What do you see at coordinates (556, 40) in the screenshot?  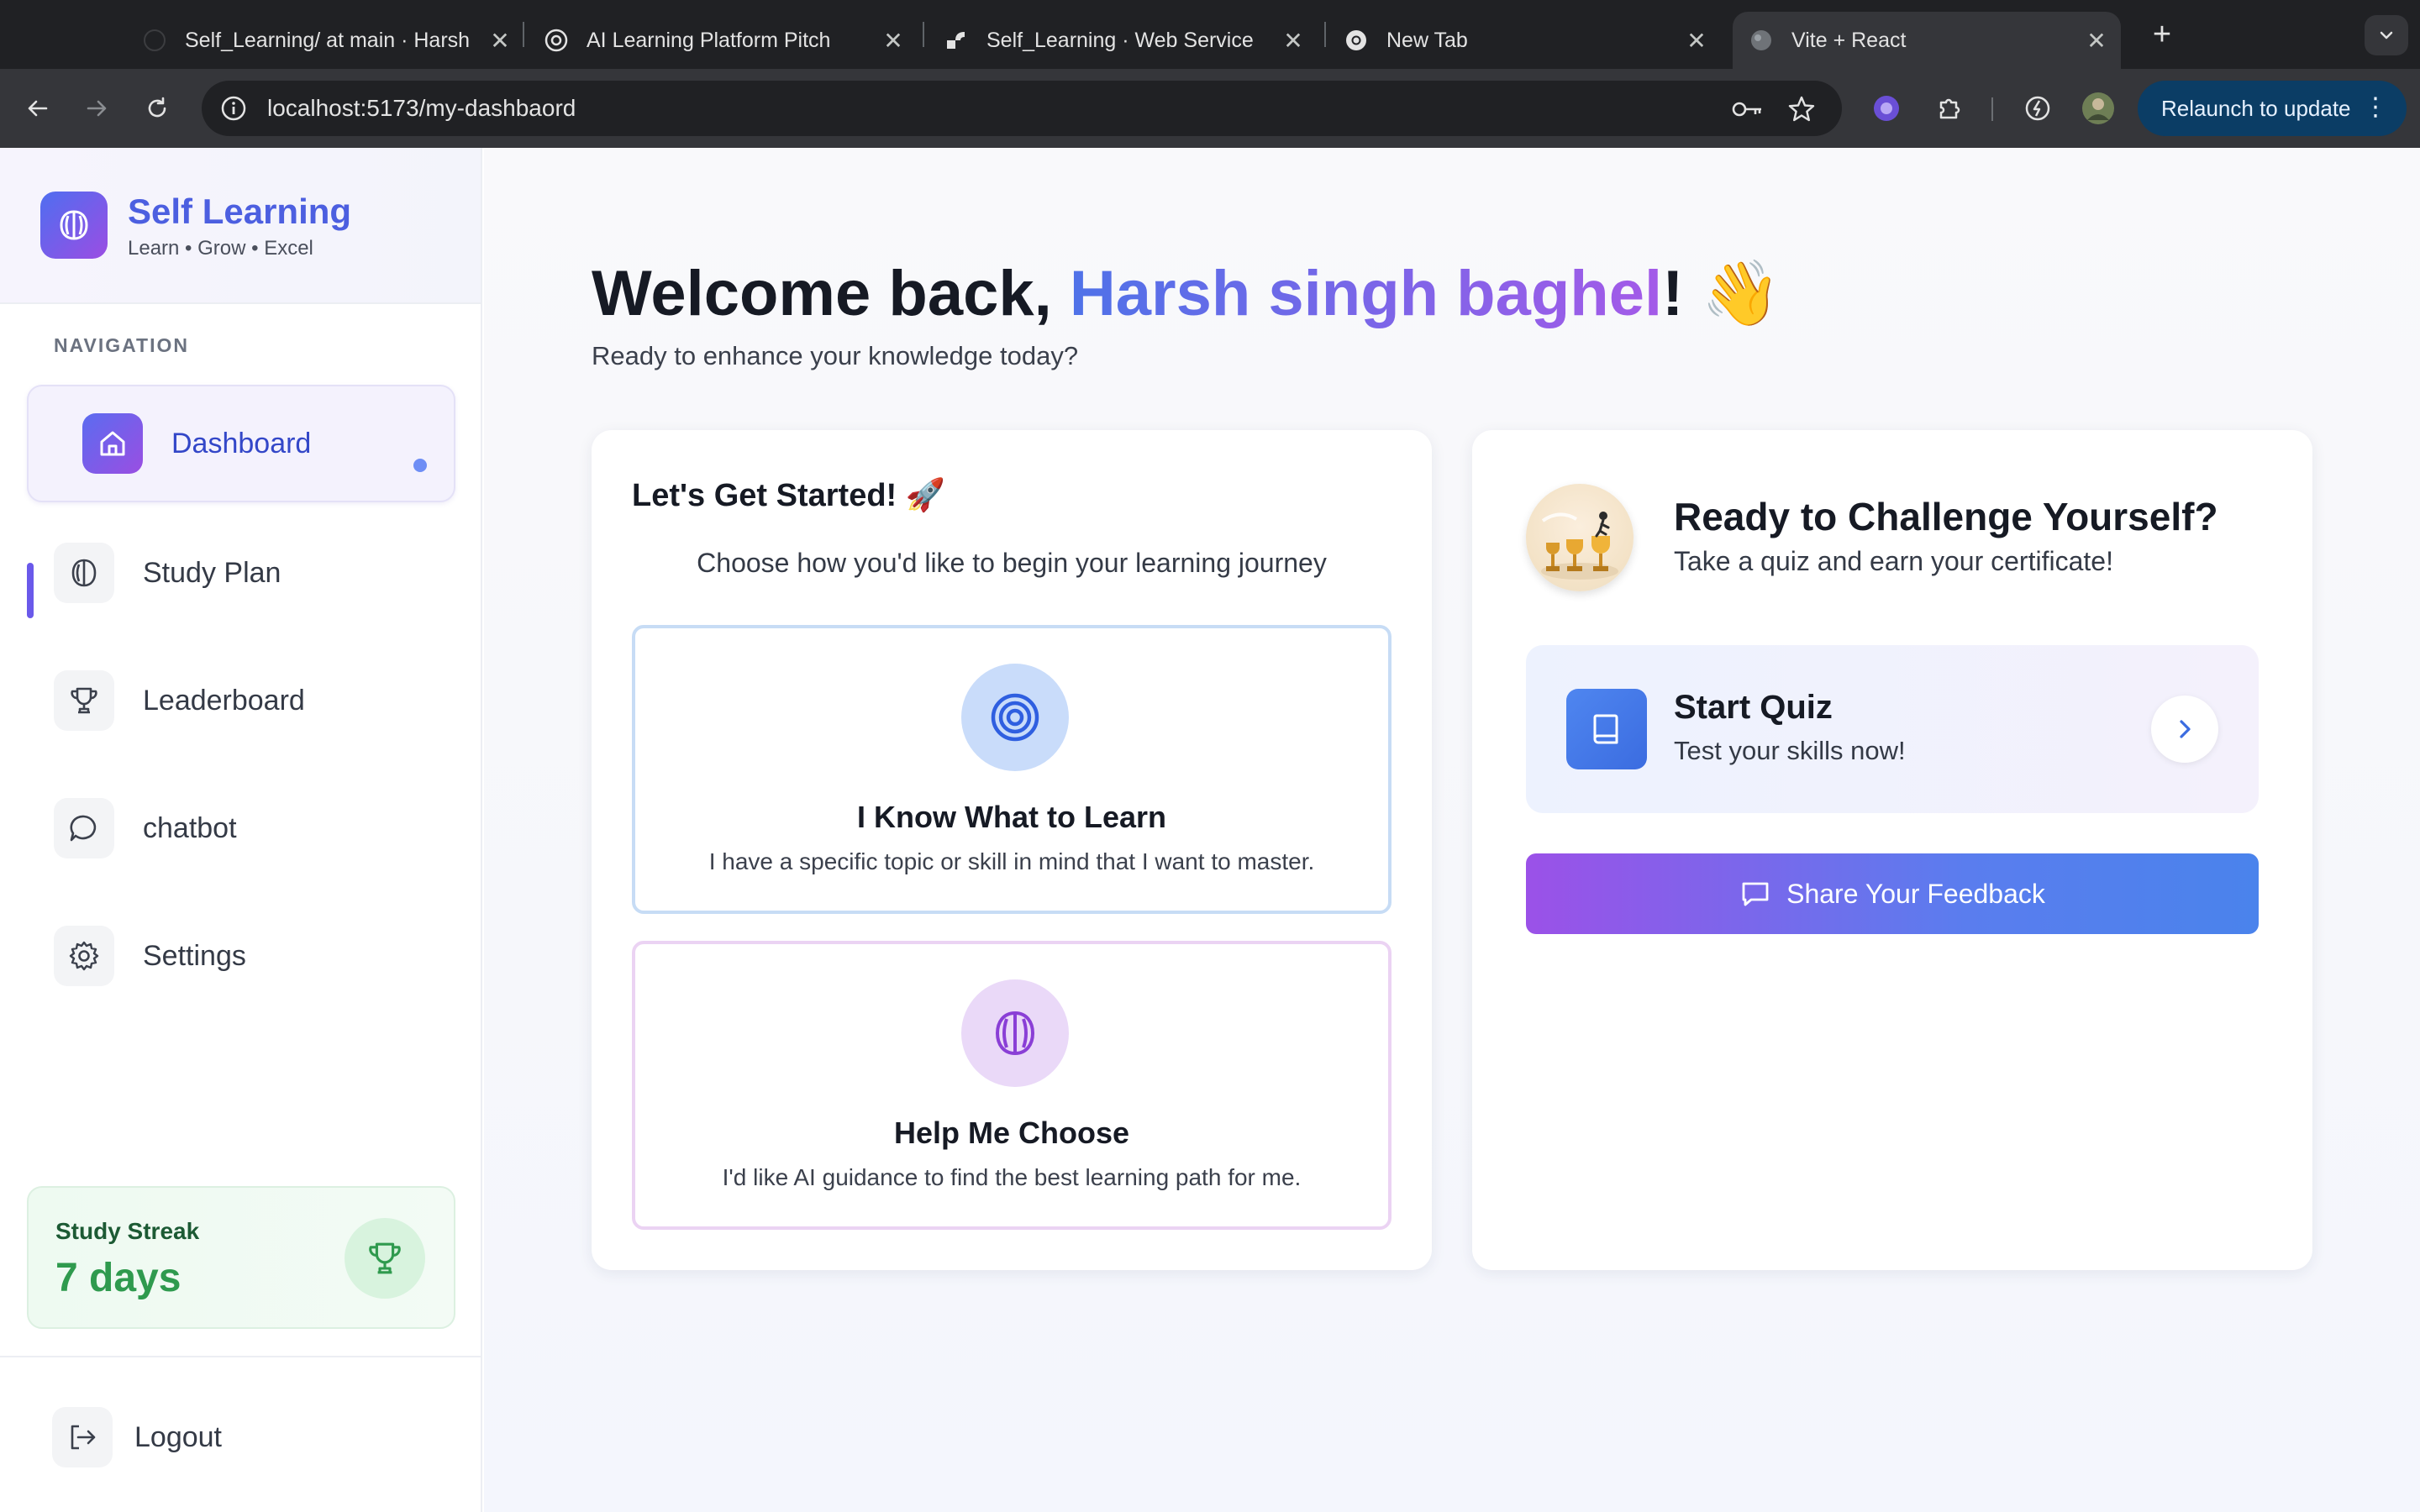 I see `openai-icon` at bounding box center [556, 40].